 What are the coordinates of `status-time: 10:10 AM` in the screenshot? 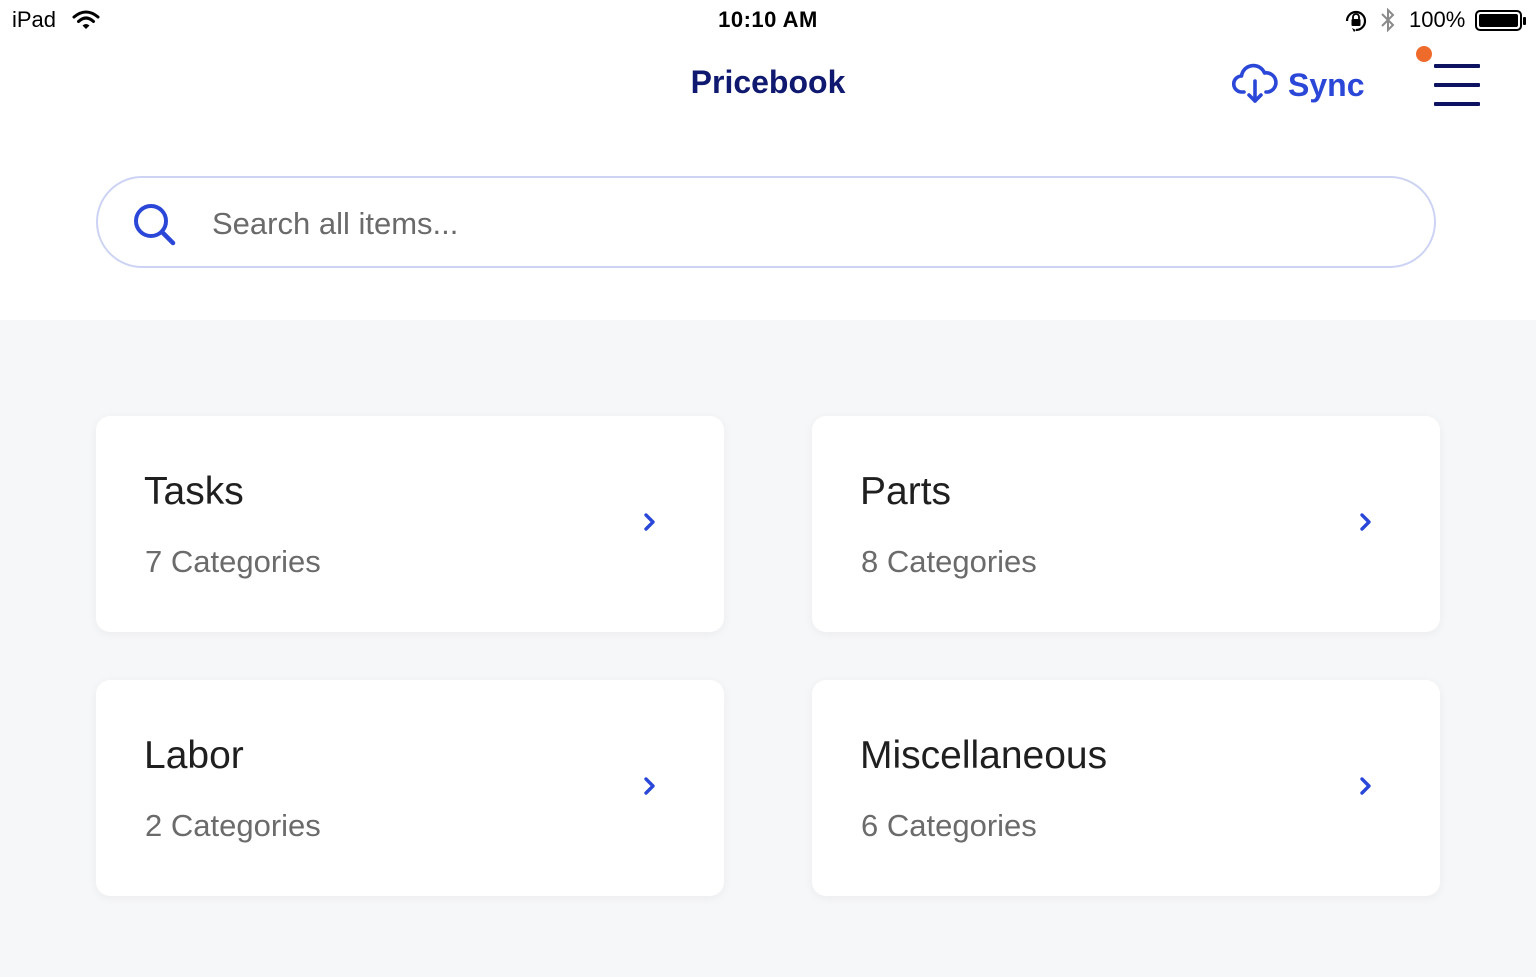 It's located at (768, 19).